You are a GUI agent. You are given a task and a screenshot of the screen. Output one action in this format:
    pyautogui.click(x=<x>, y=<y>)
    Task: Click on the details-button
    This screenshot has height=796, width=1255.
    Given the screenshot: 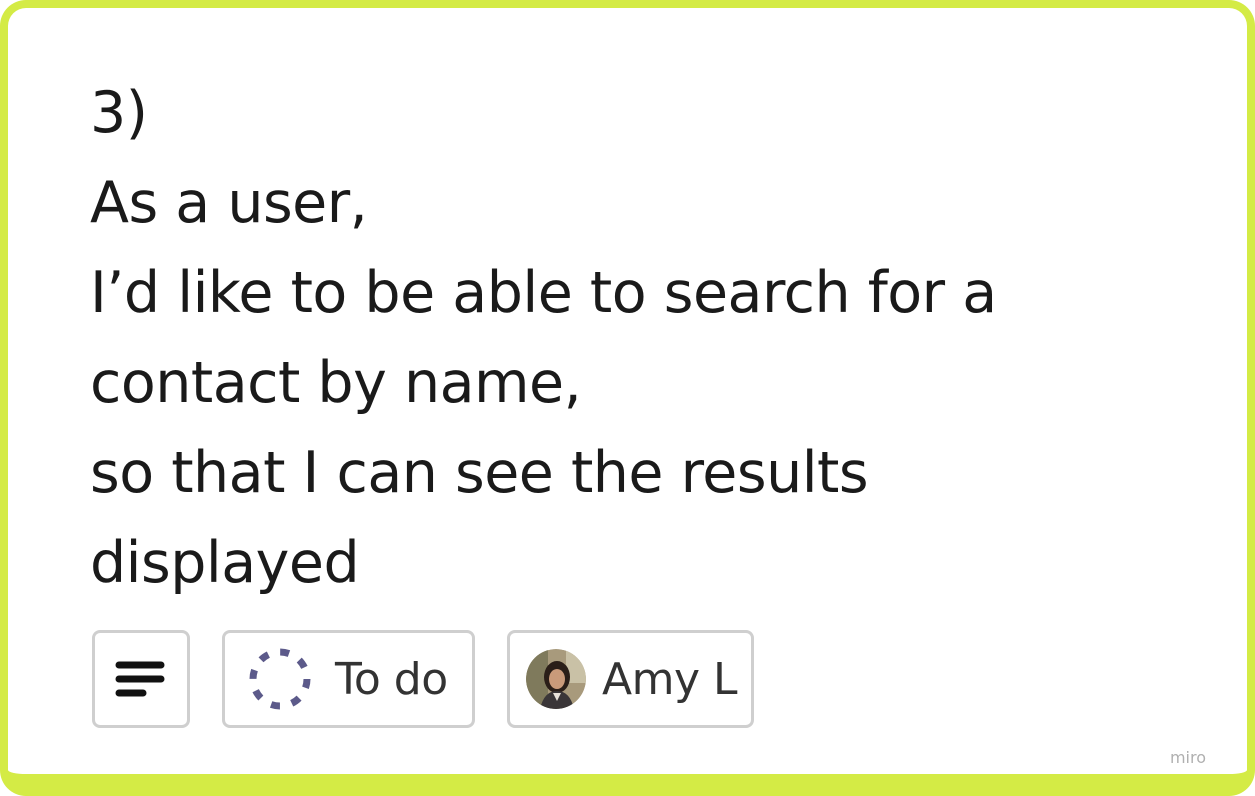 What is the action you would take?
    pyautogui.click(x=141, y=679)
    